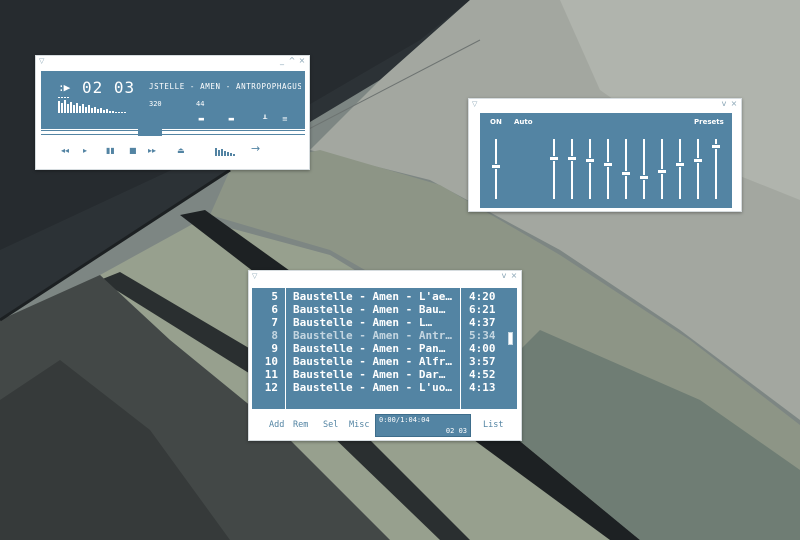 Image resolution: width=800 pixels, height=540 pixels. Describe the element at coordinates (271, 387) in the screenshot. I see `track-number: 12` at that location.